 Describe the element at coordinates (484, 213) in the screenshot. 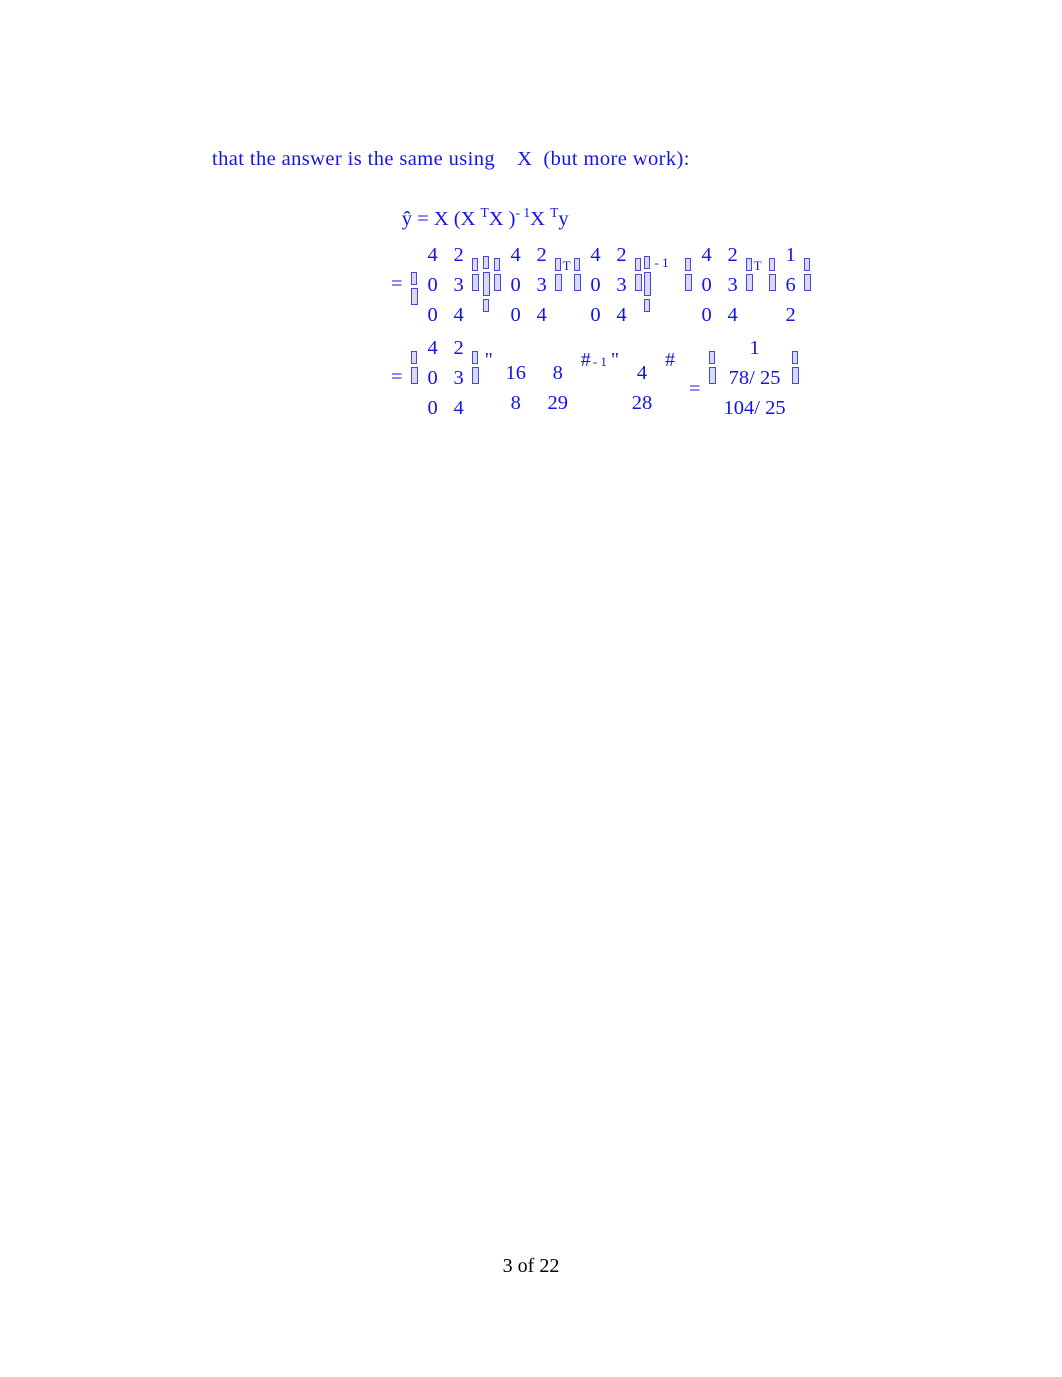

I see `equation-head-sup-transpose-1: T` at that location.